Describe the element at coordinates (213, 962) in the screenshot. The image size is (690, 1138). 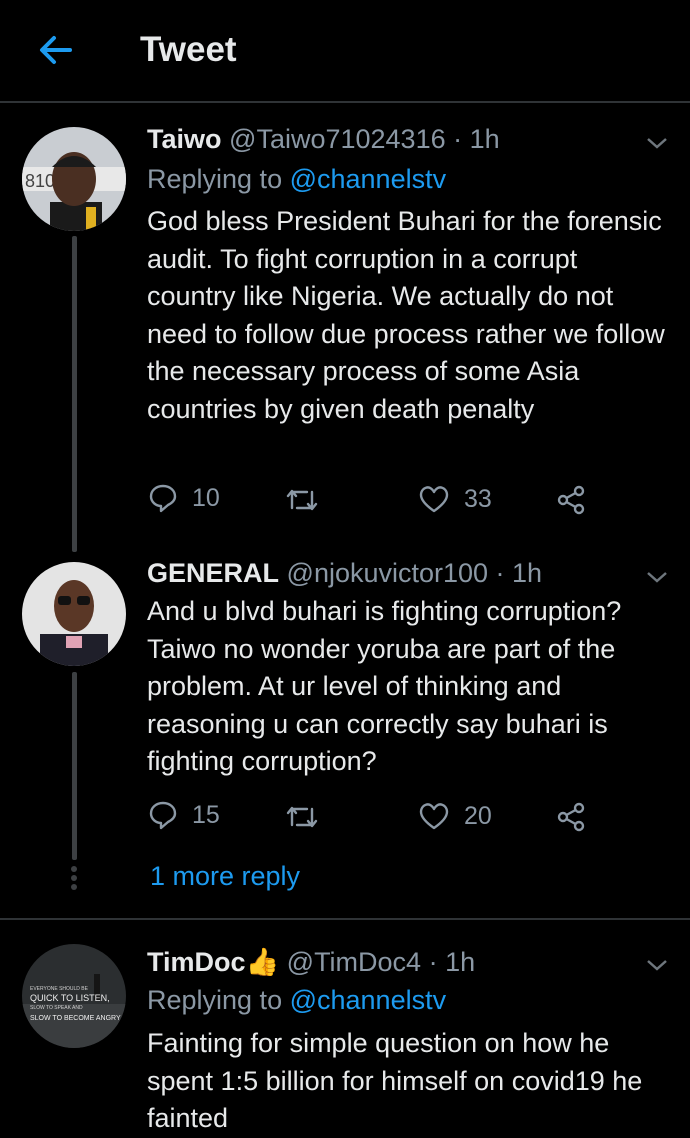
I see `author-name: TimDoc👍` at that location.